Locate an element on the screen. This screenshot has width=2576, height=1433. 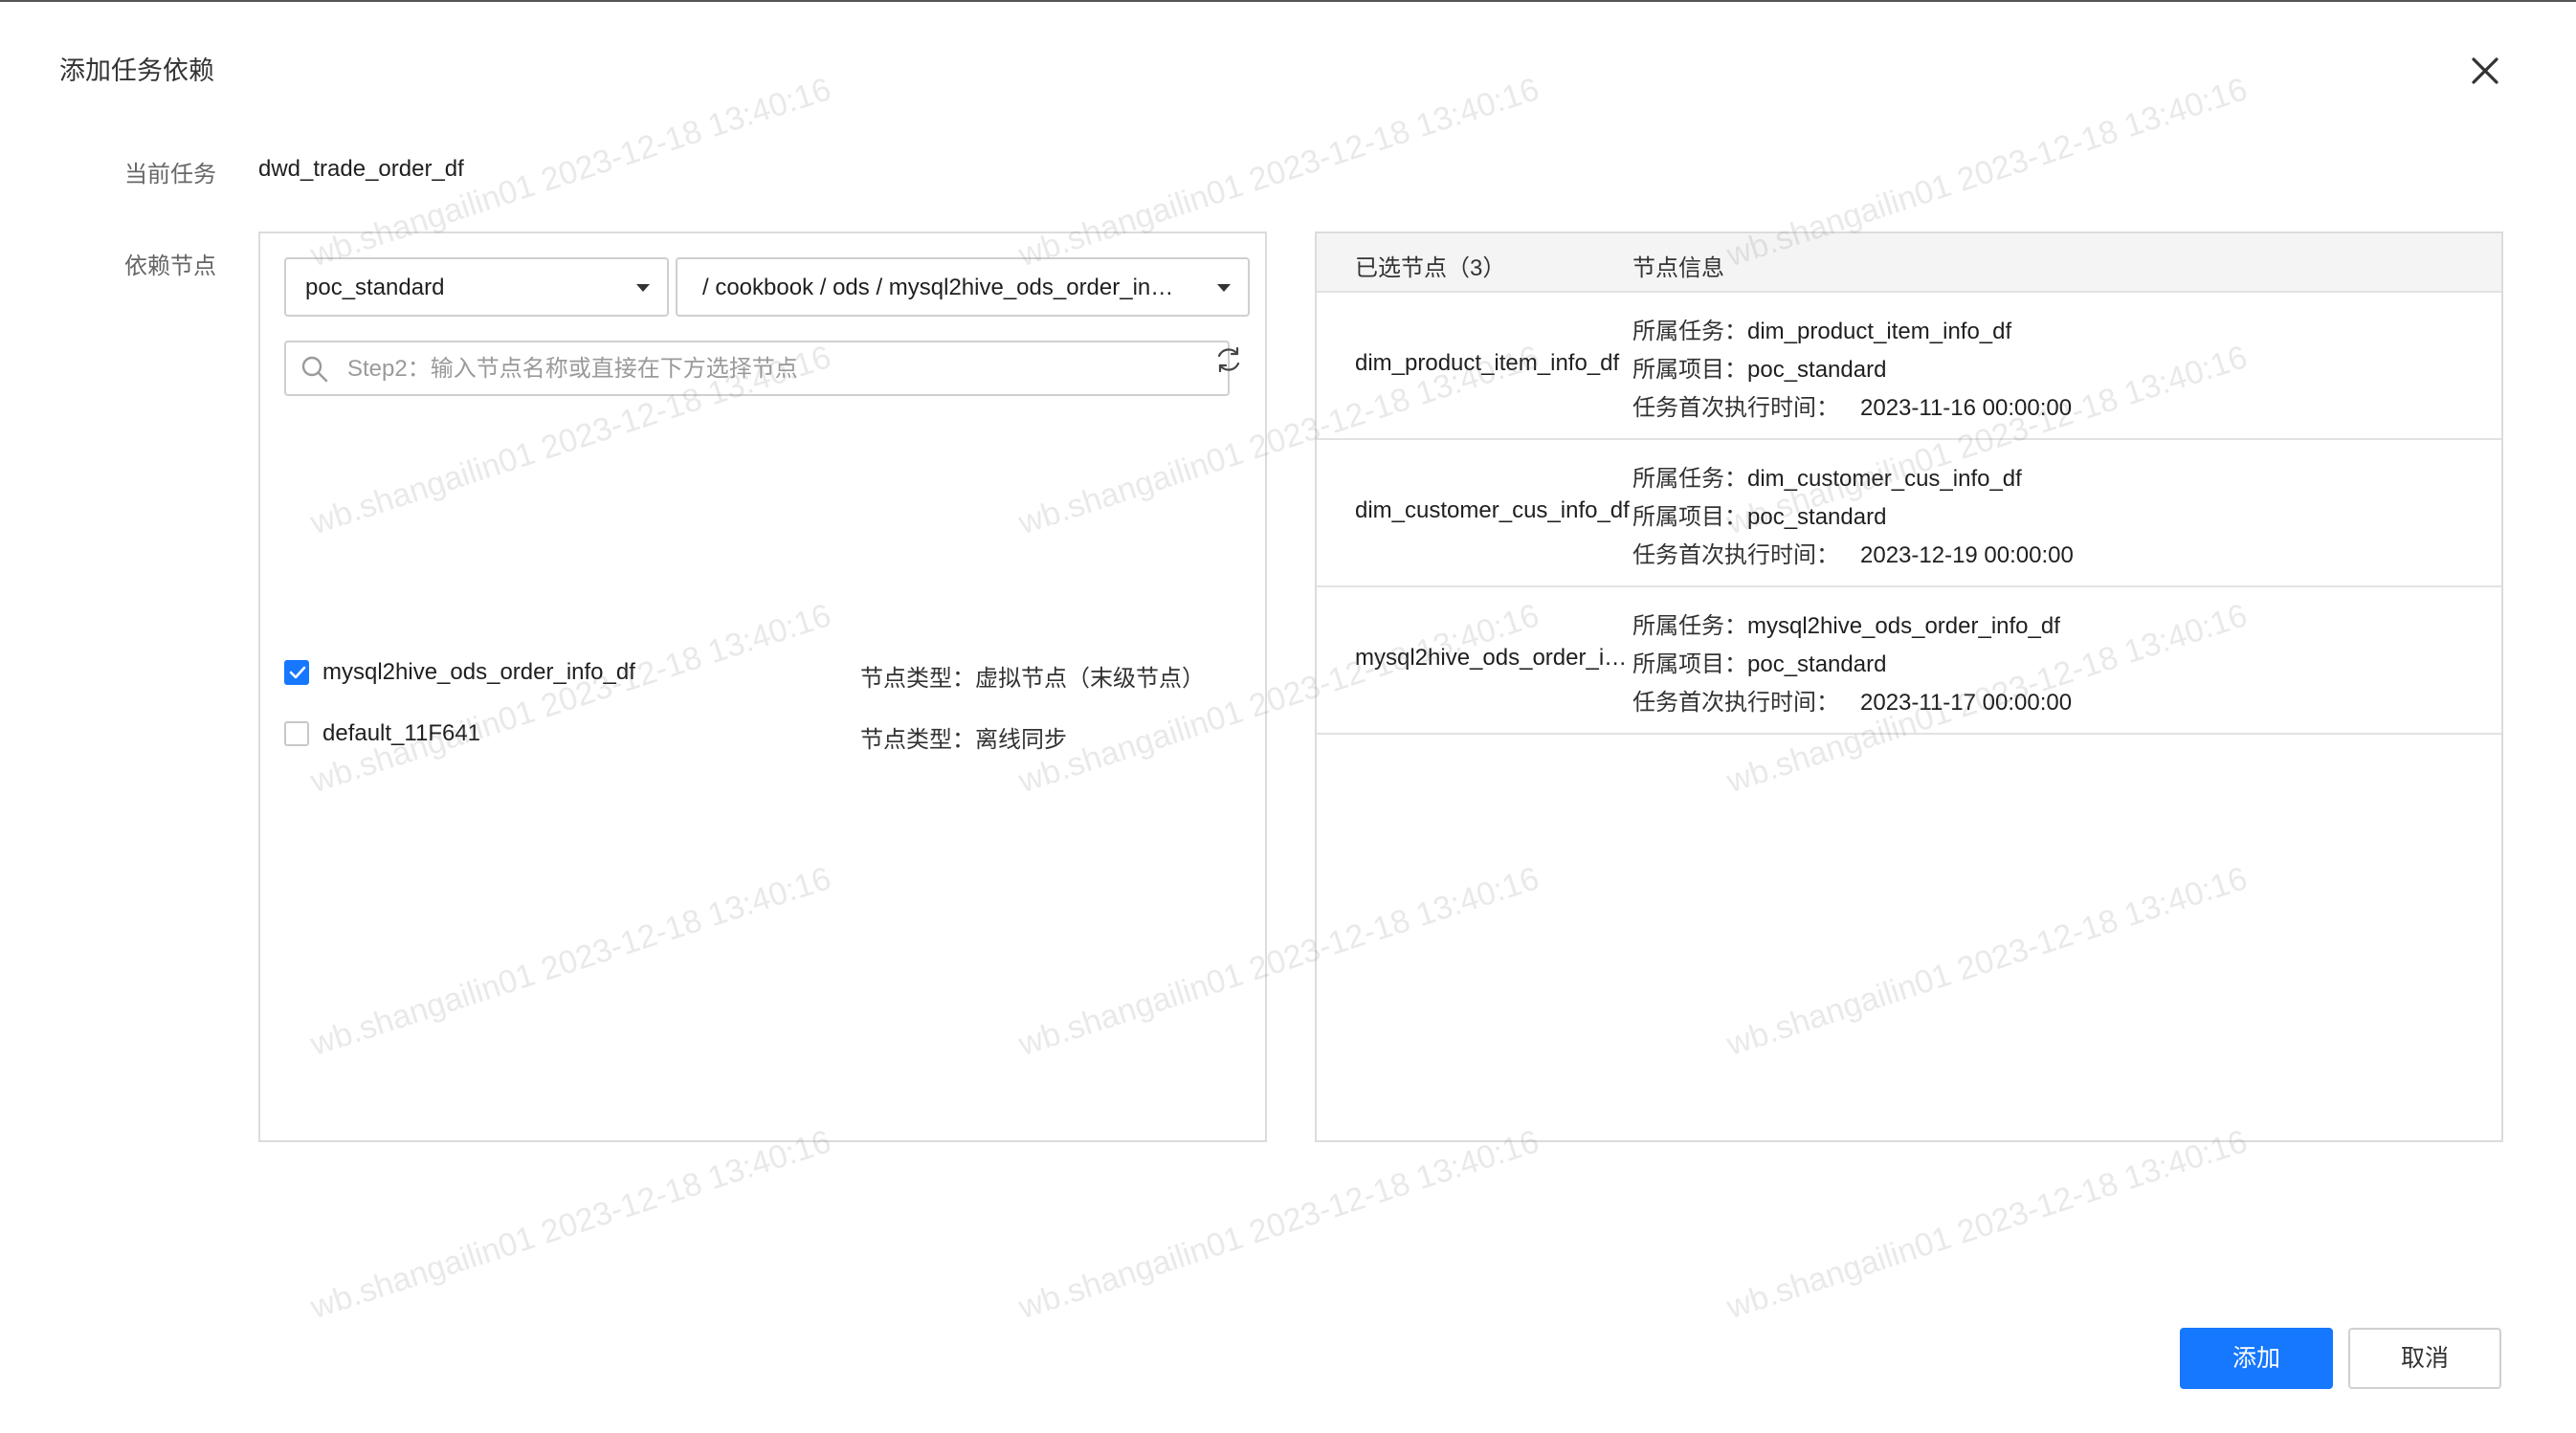
node-checkbox-checked is located at coordinates (296, 672).